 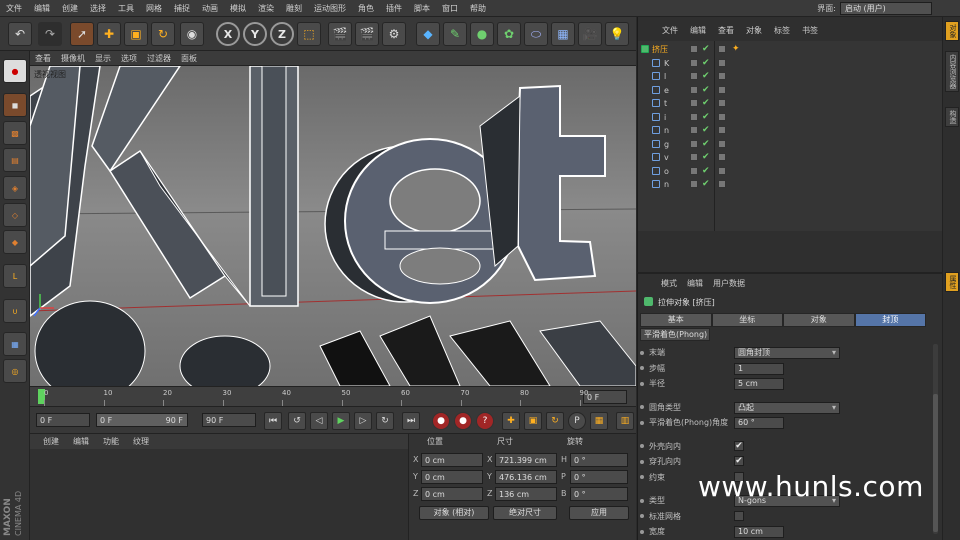 What do you see at coordinates (511, 421) in the screenshot?
I see `position-key-icon: ✚` at bounding box center [511, 421].